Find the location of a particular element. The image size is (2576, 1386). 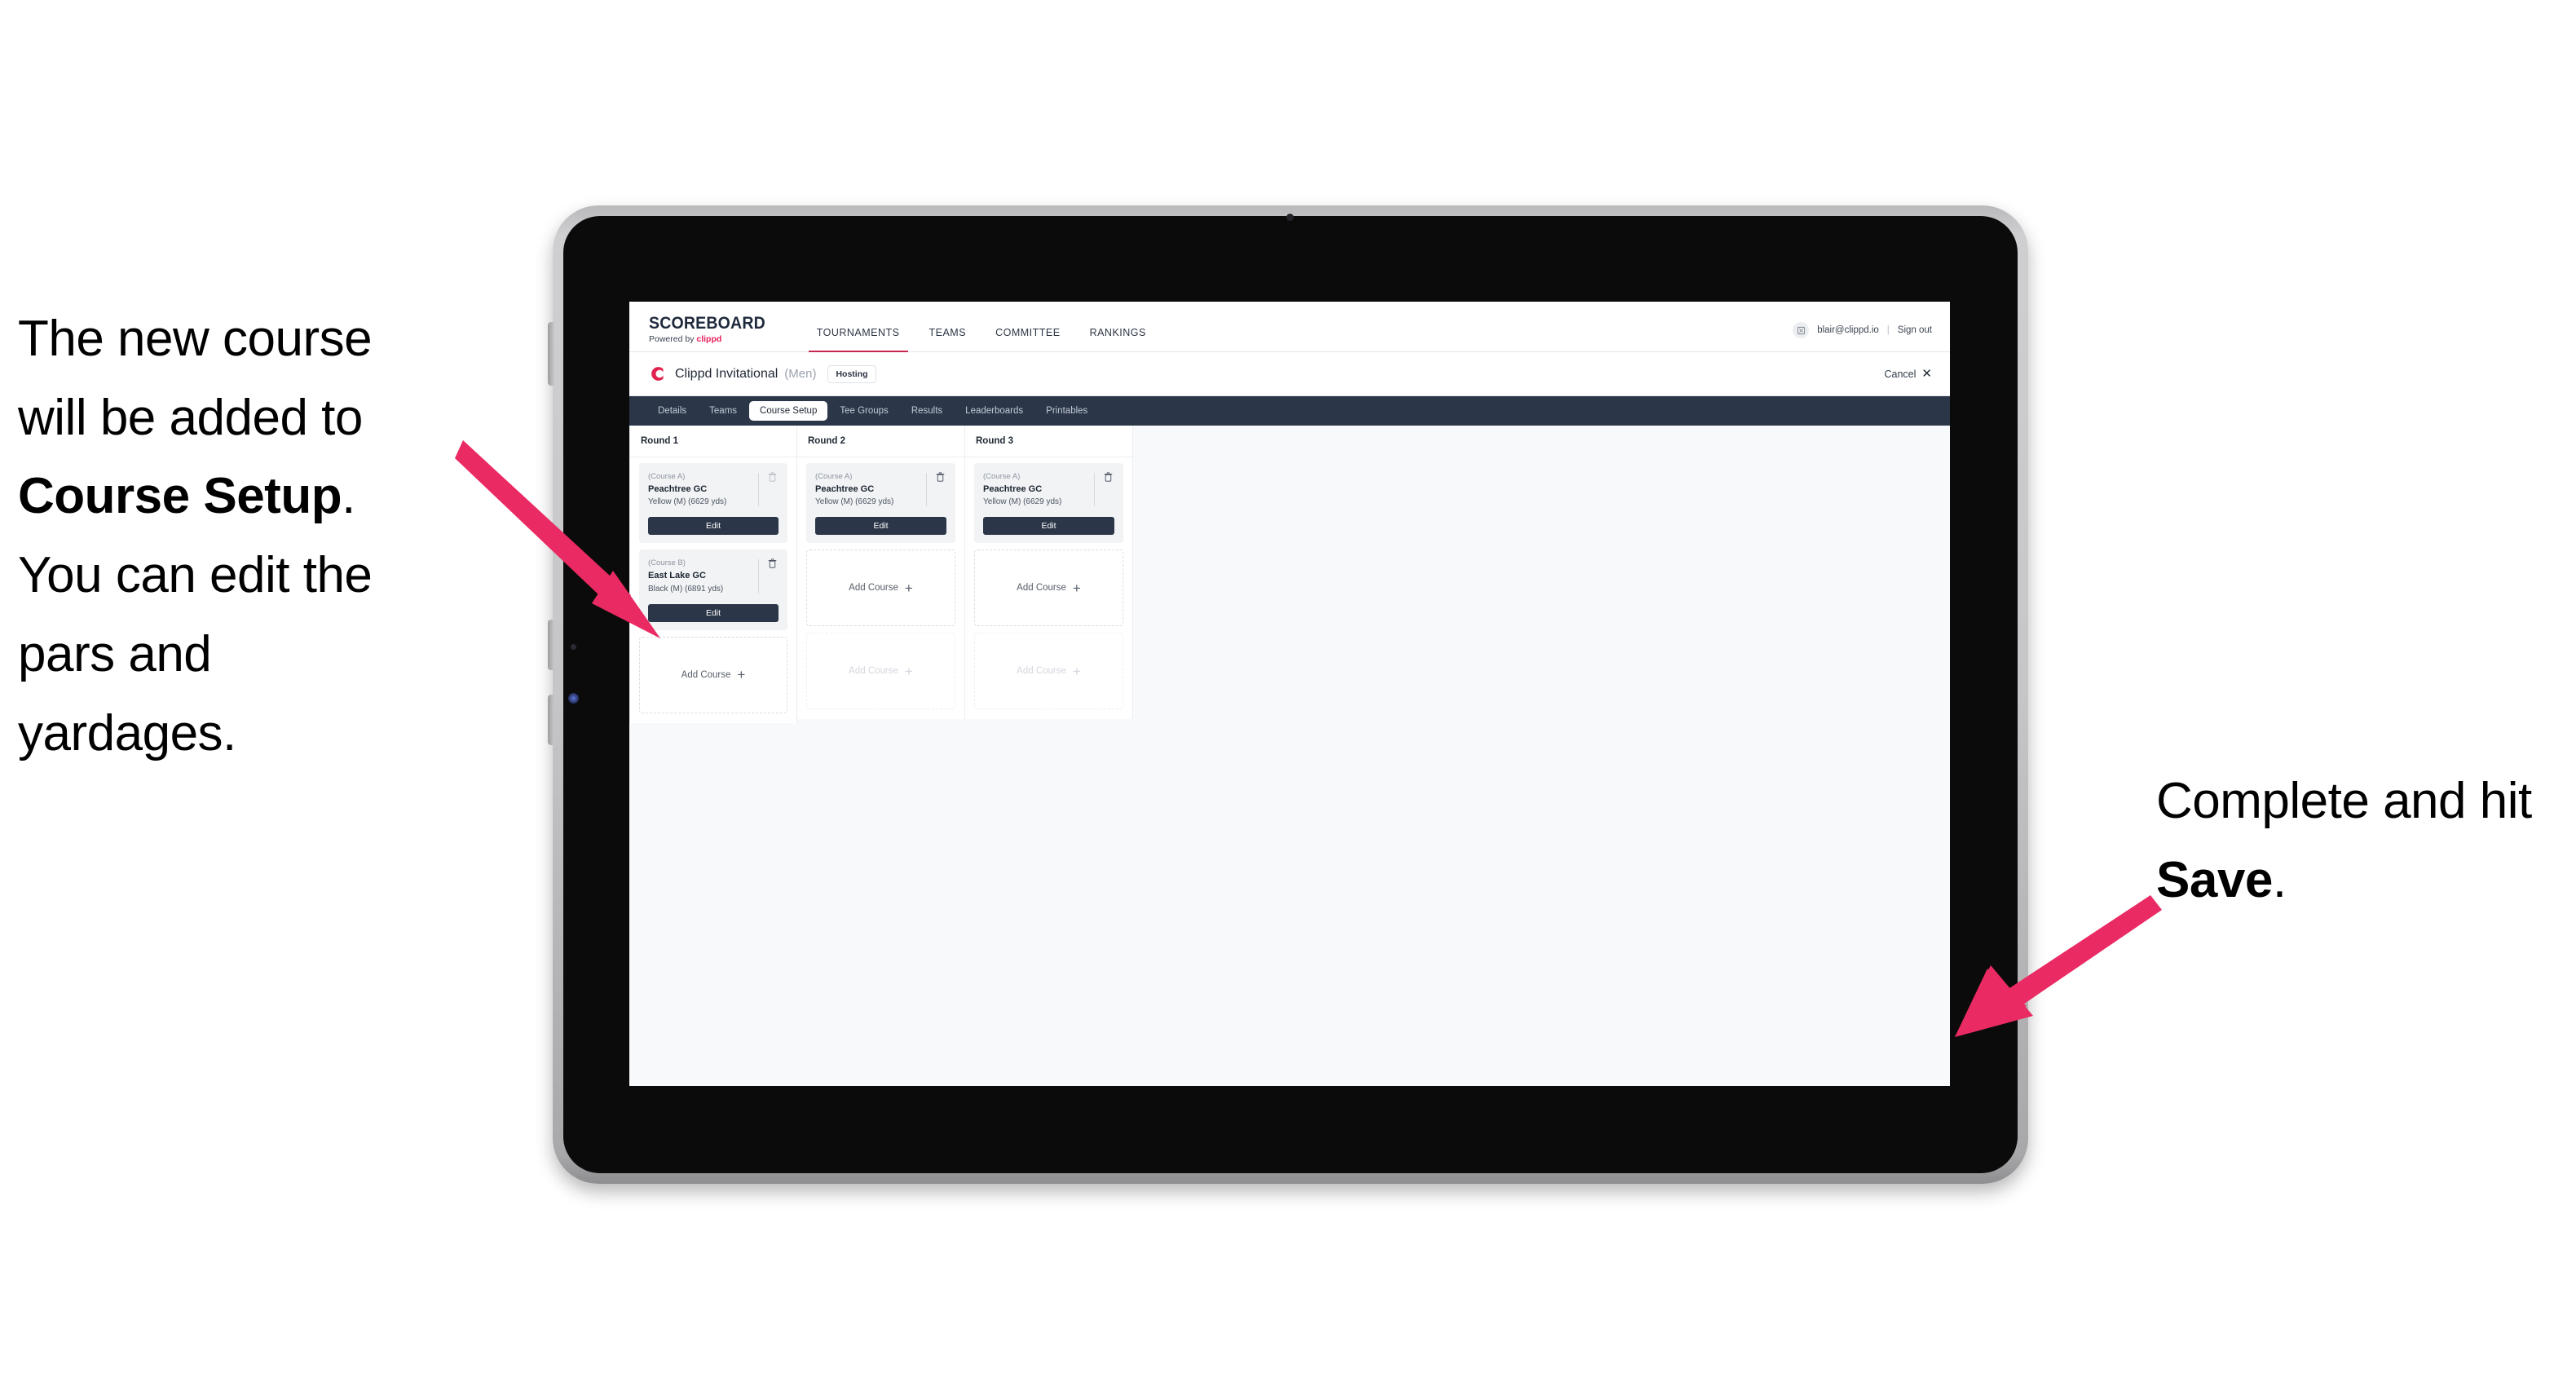

course-tee-info: Black (M) (6891 yds) is located at coordinates (686, 589).